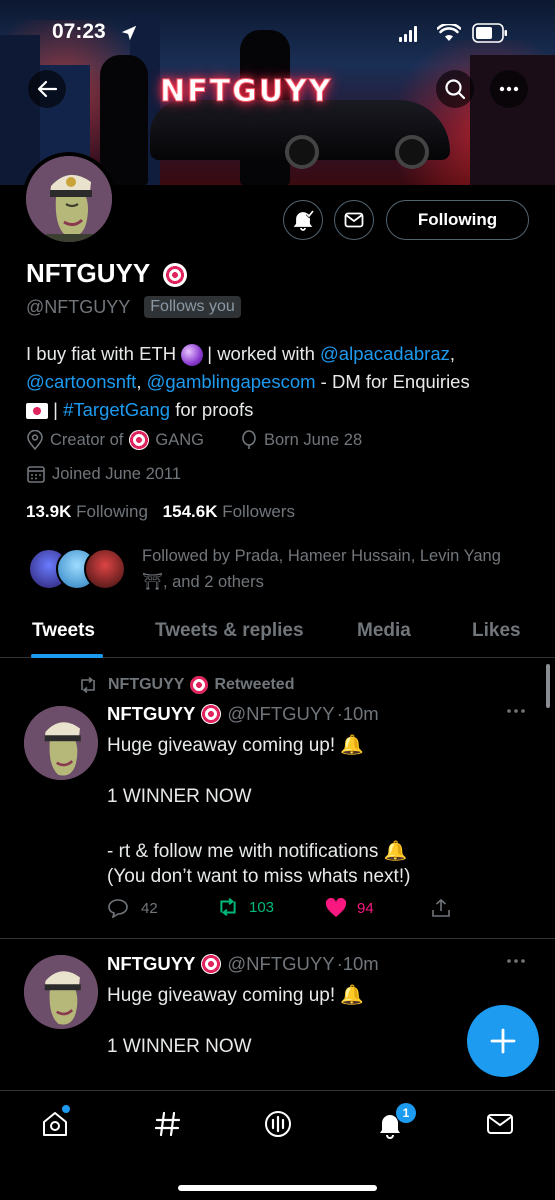 The height and width of the screenshot is (1200, 555). What do you see at coordinates (79, 31) in the screenshot?
I see `status-time: 07:23` at bounding box center [79, 31].